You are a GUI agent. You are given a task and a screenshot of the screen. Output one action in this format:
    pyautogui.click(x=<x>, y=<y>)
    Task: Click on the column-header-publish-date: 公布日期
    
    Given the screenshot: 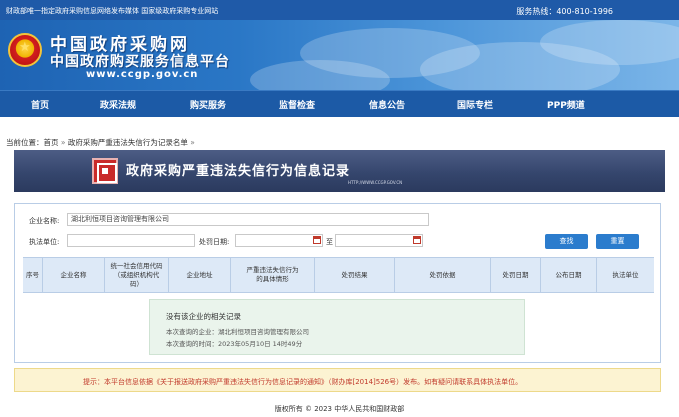 What is the action you would take?
    pyautogui.click(x=569, y=275)
    